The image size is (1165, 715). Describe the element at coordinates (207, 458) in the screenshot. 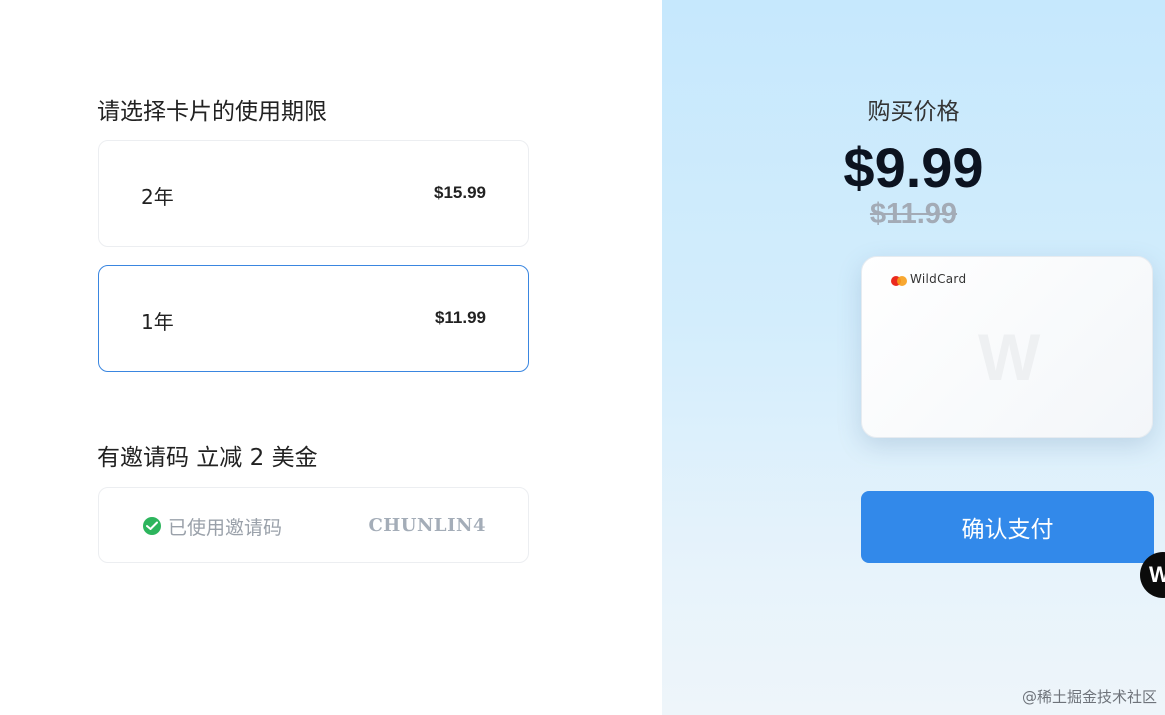

I see `invite-section-title: 有邀请码 立减 2 美金` at that location.